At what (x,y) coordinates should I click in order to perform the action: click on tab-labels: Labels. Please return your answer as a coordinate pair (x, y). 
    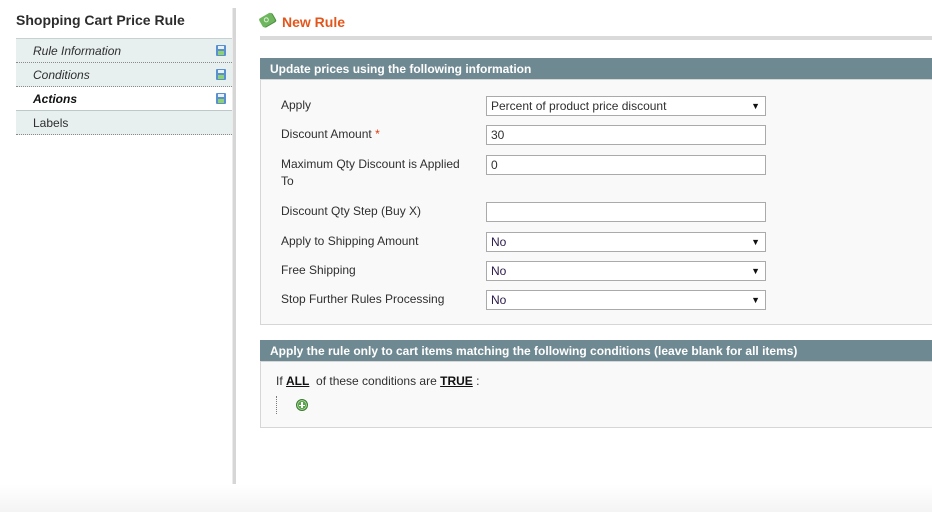
    Looking at the image, I should click on (125, 123).